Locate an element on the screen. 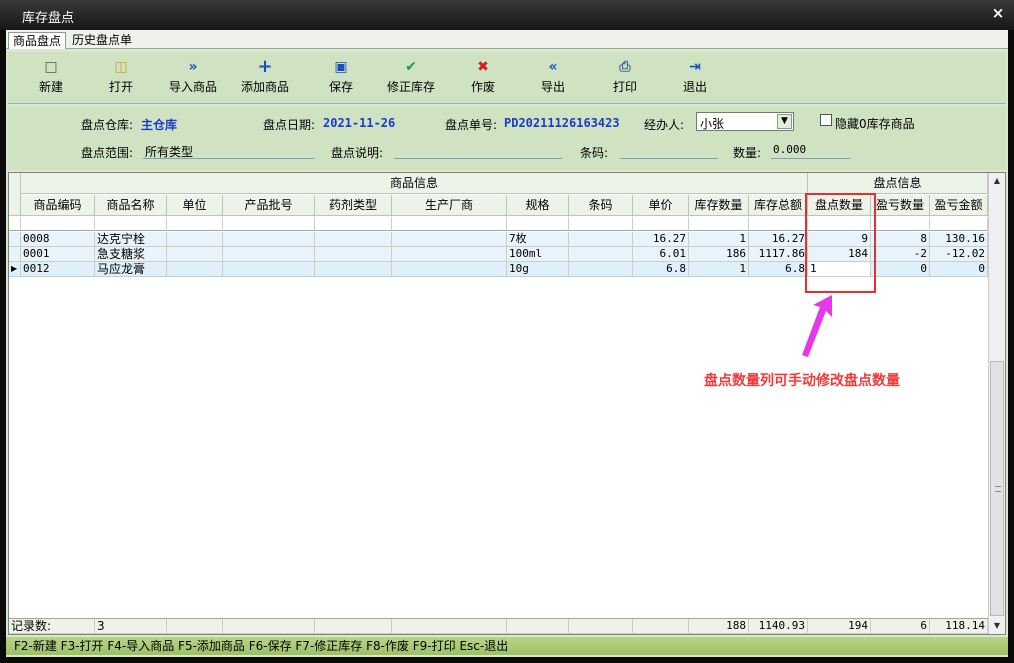 The height and width of the screenshot is (663, 1014). cell-spec: 100ml is located at coordinates (538, 254).